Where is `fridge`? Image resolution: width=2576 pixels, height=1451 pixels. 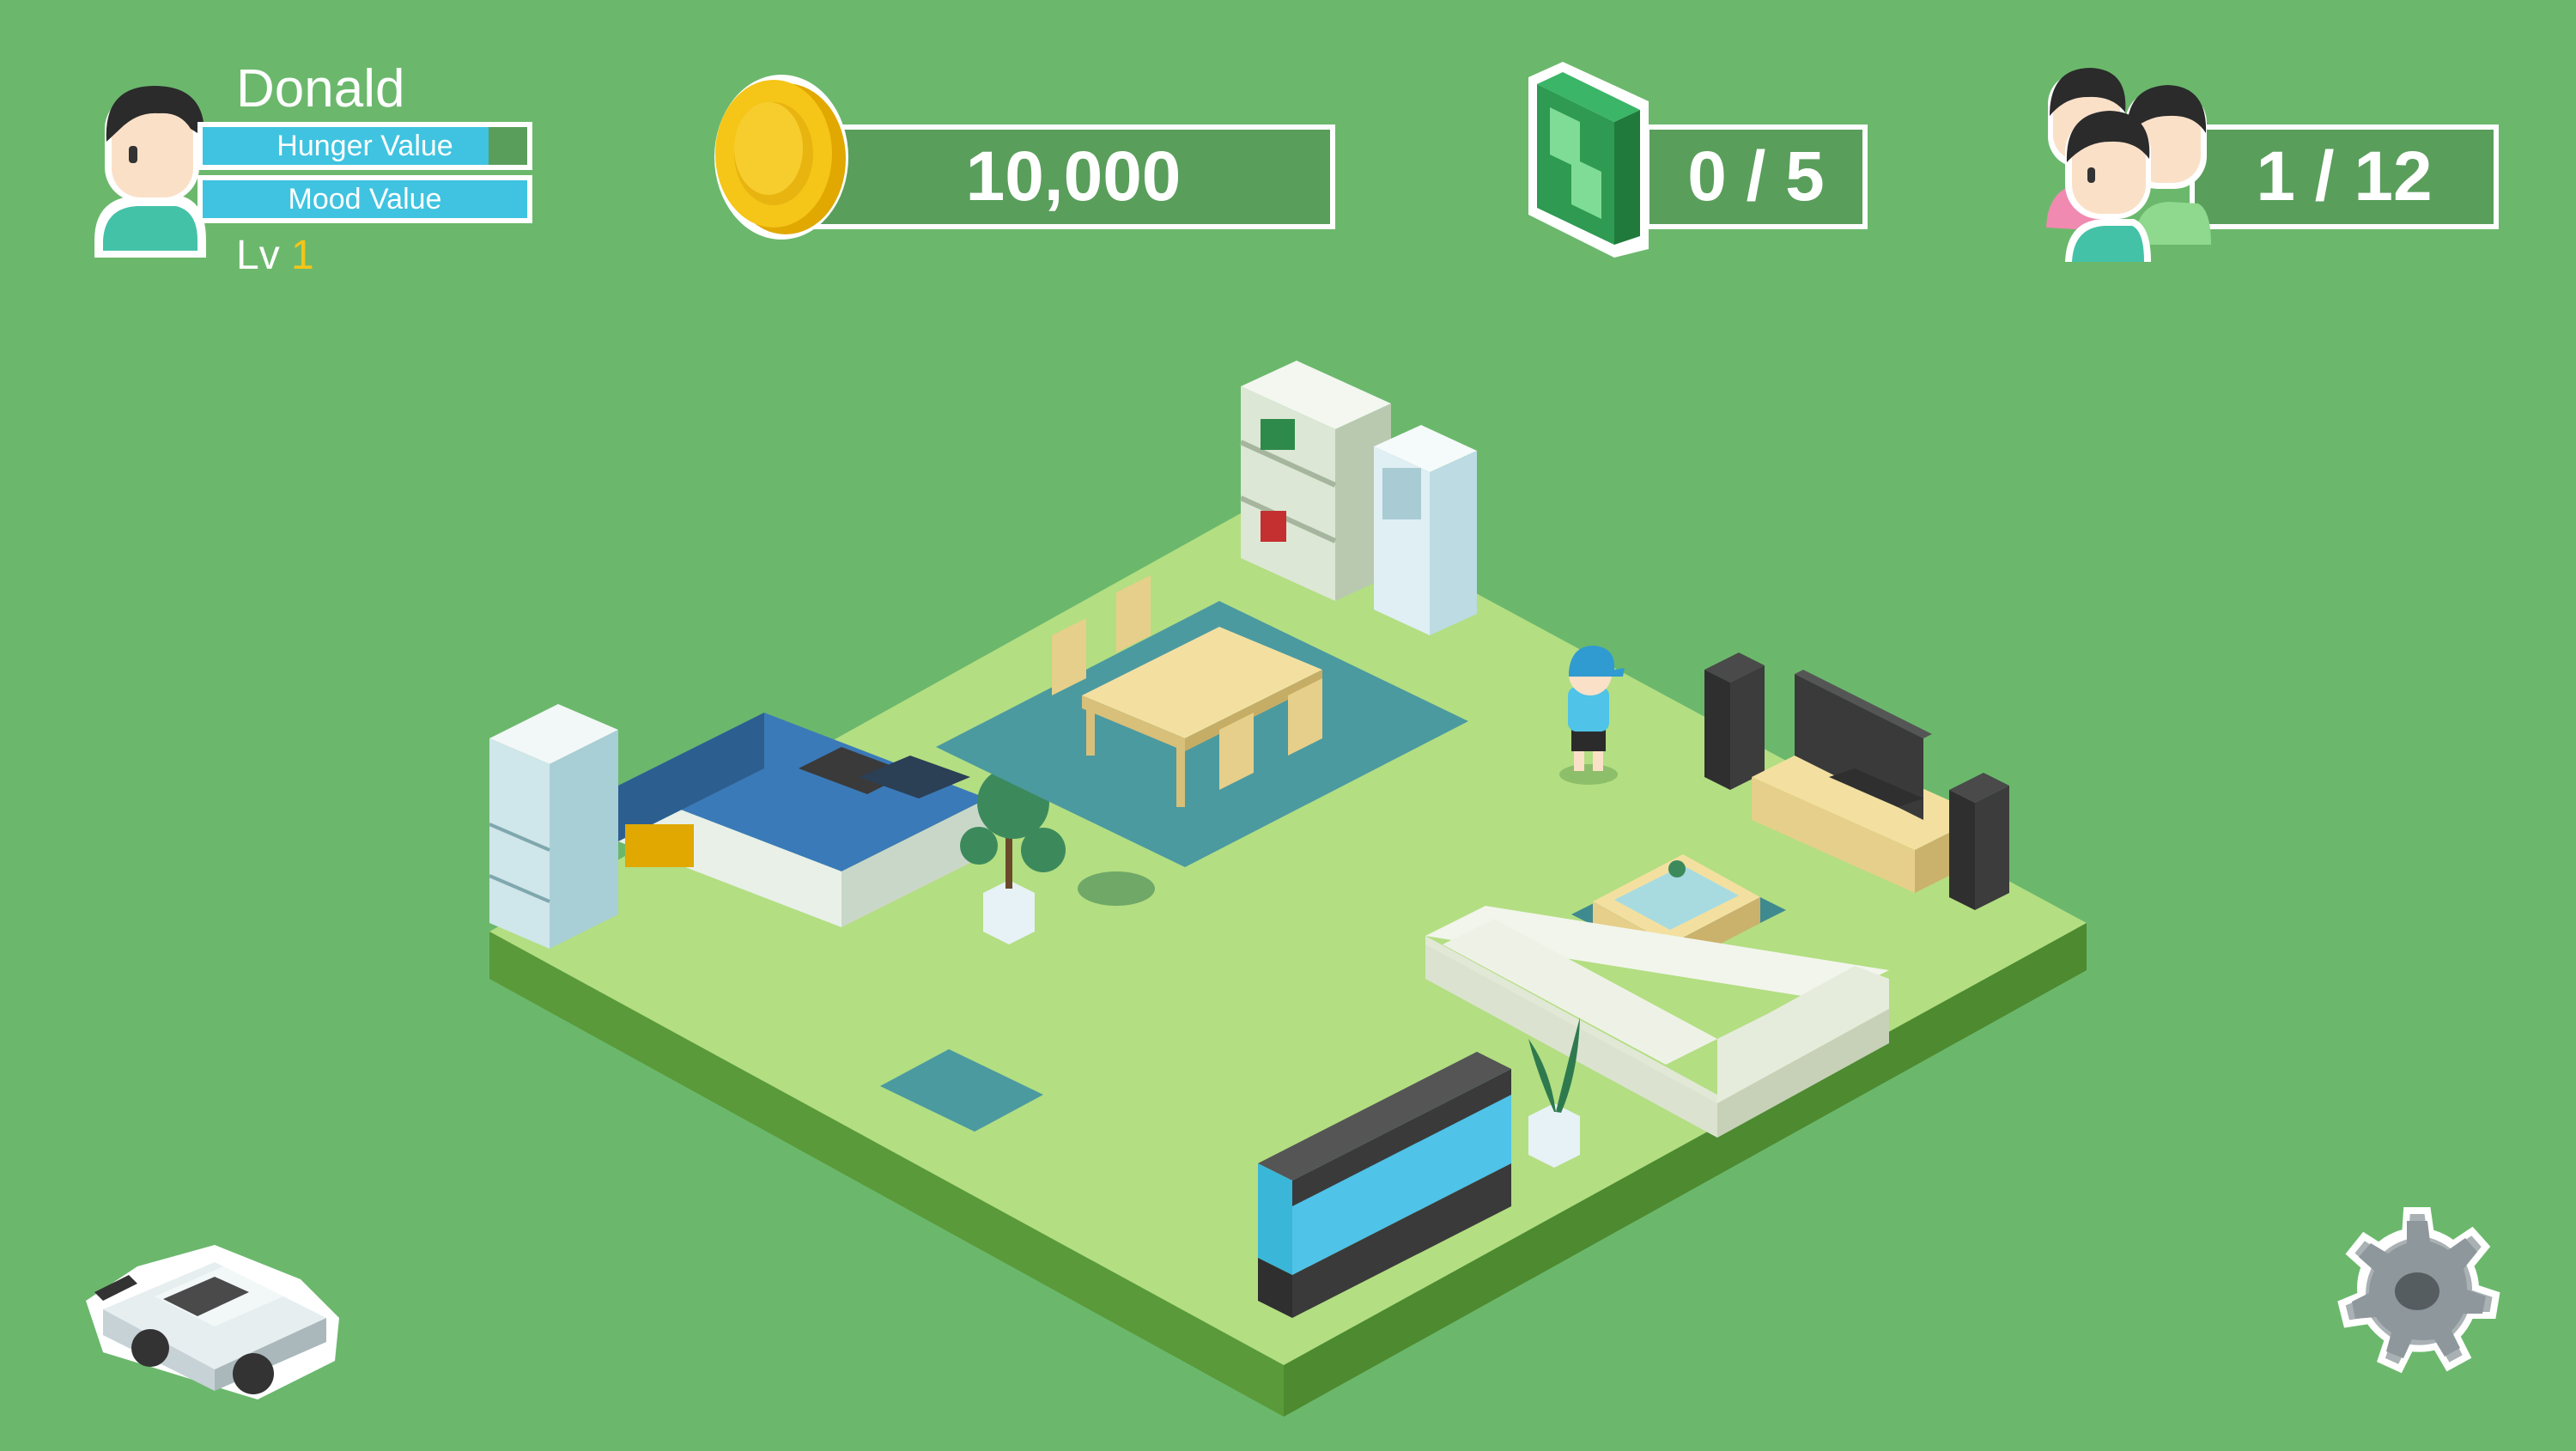
fridge is located at coordinates (554, 827).